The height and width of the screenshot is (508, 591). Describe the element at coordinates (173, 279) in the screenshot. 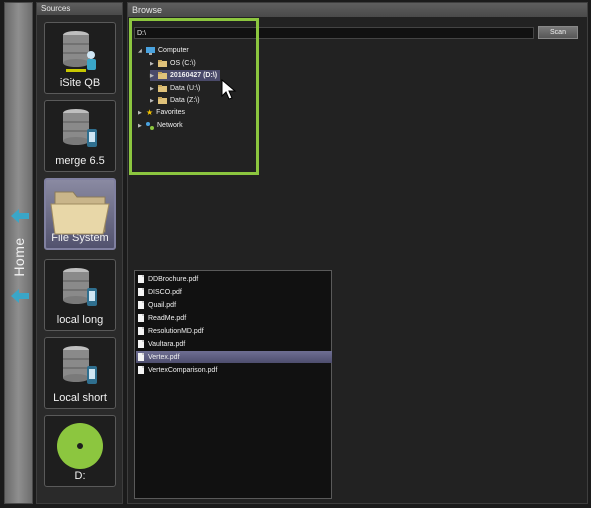

I see `file-name: DDBrochure.pdf` at that location.